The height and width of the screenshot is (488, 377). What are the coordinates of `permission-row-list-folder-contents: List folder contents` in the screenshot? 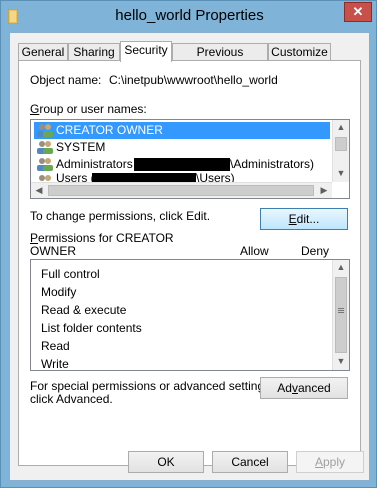 It's located at (91, 328).